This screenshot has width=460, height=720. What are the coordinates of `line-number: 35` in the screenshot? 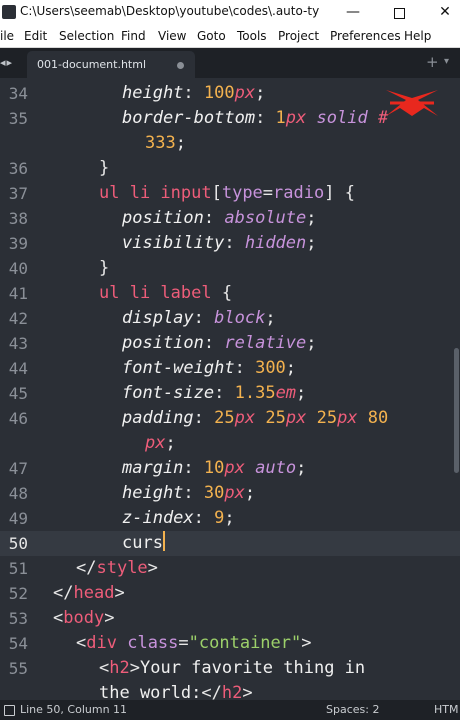 It's located at (18, 118).